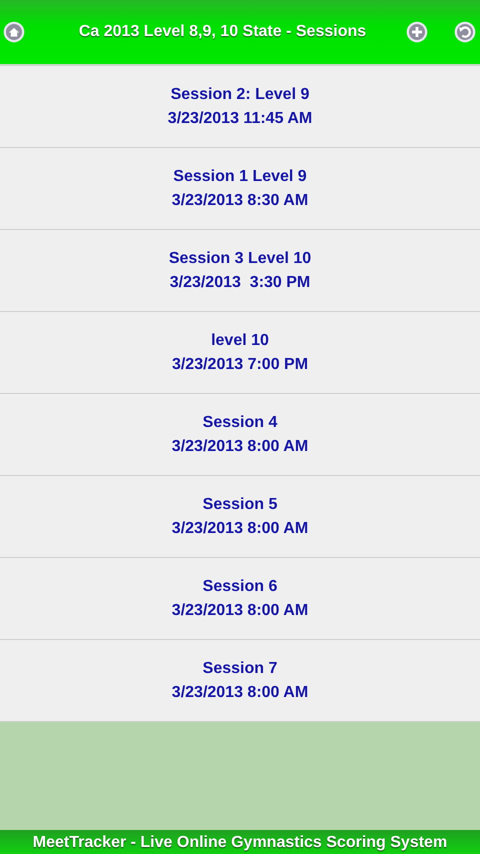 This screenshot has height=854, width=480. What do you see at coordinates (240, 505) in the screenshot?
I see `session-name: Session 5` at bounding box center [240, 505].